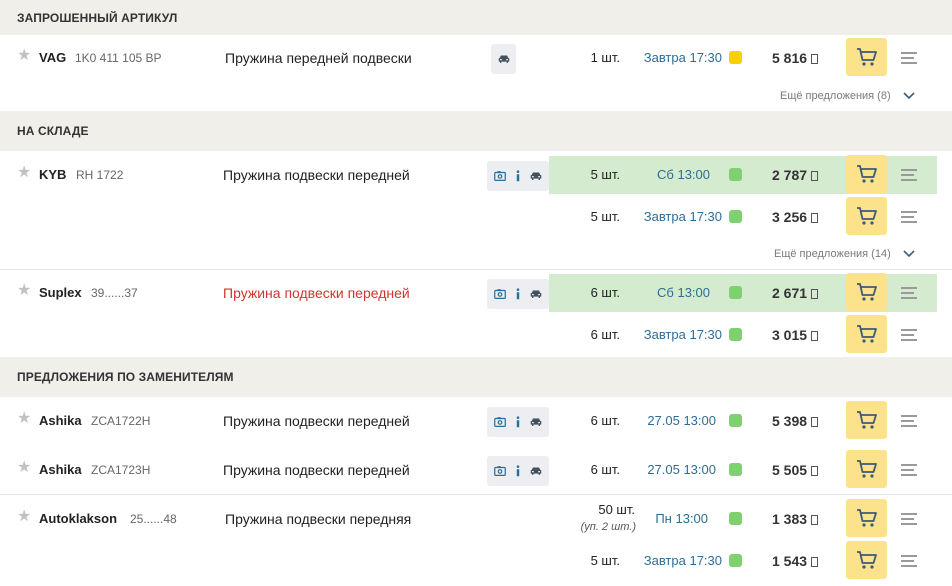 The height and width of the screenshot is (586, 952). Describe the element at coordinates (153, 519) in the screenshot. I see `article-number: 25......48` at that location.